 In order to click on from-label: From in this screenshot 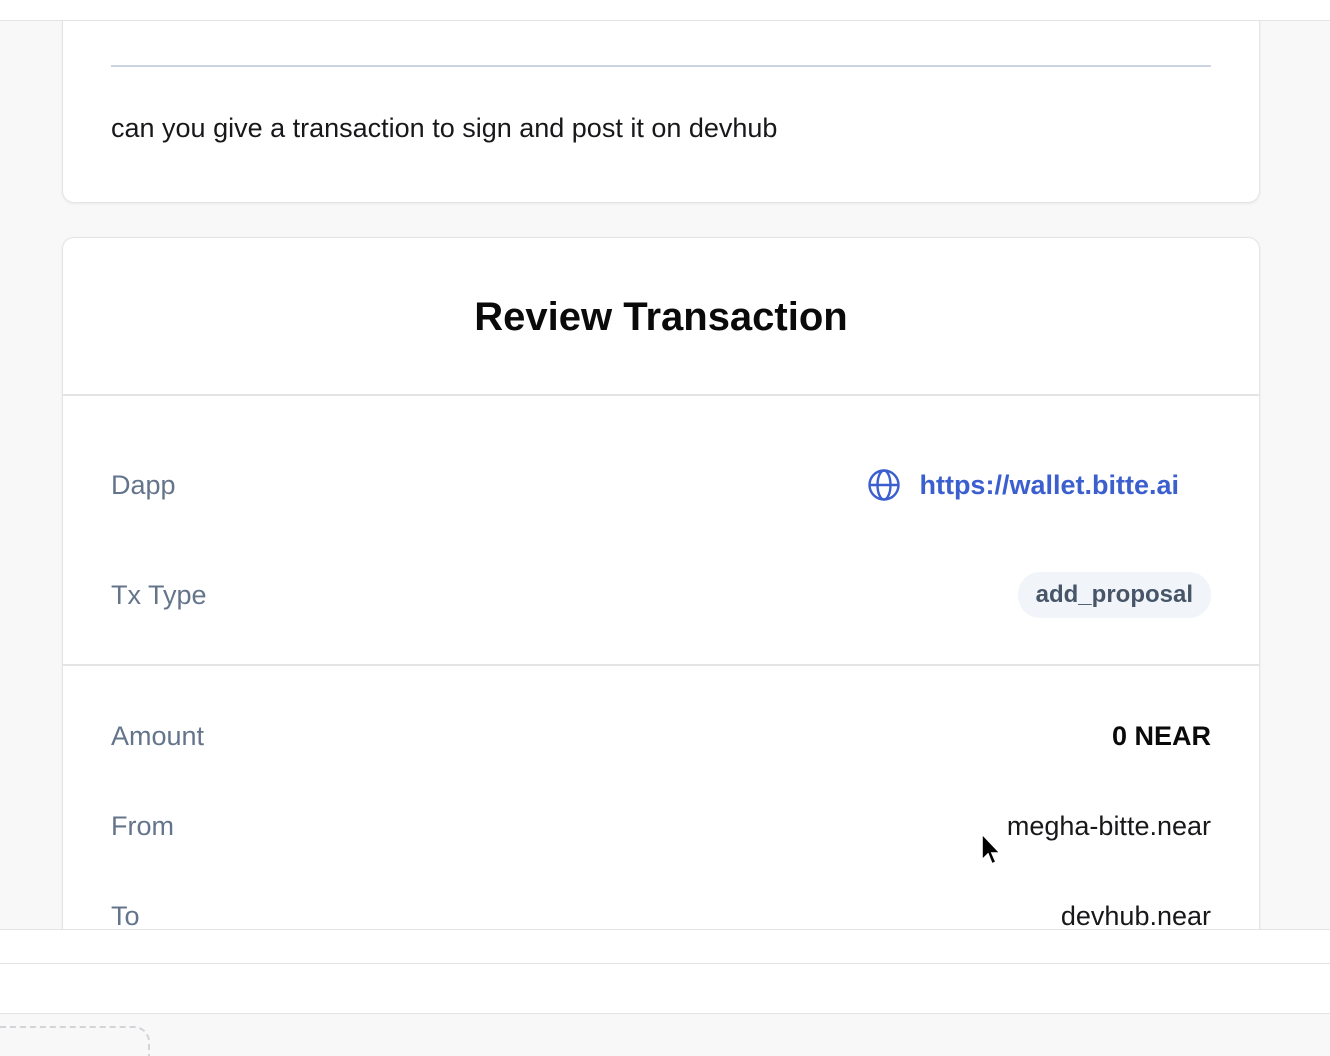, I will do `click(142, 825)`.